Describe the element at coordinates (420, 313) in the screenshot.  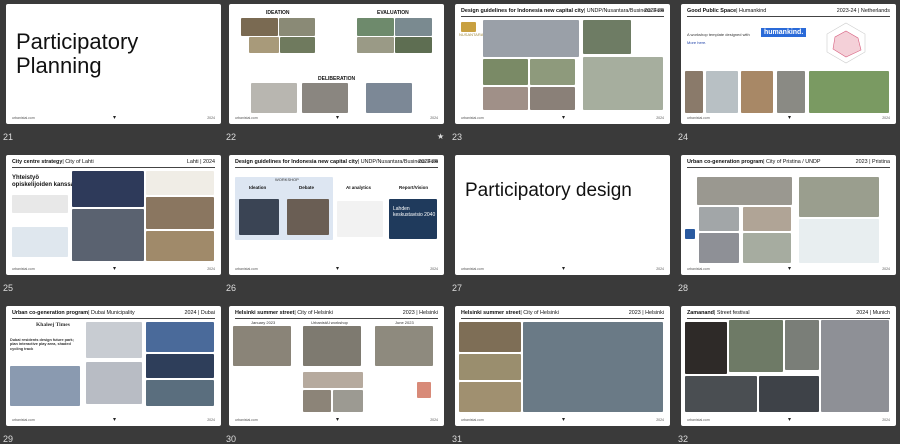
I see `slide-year: 2023 | Helsinki` at that location.